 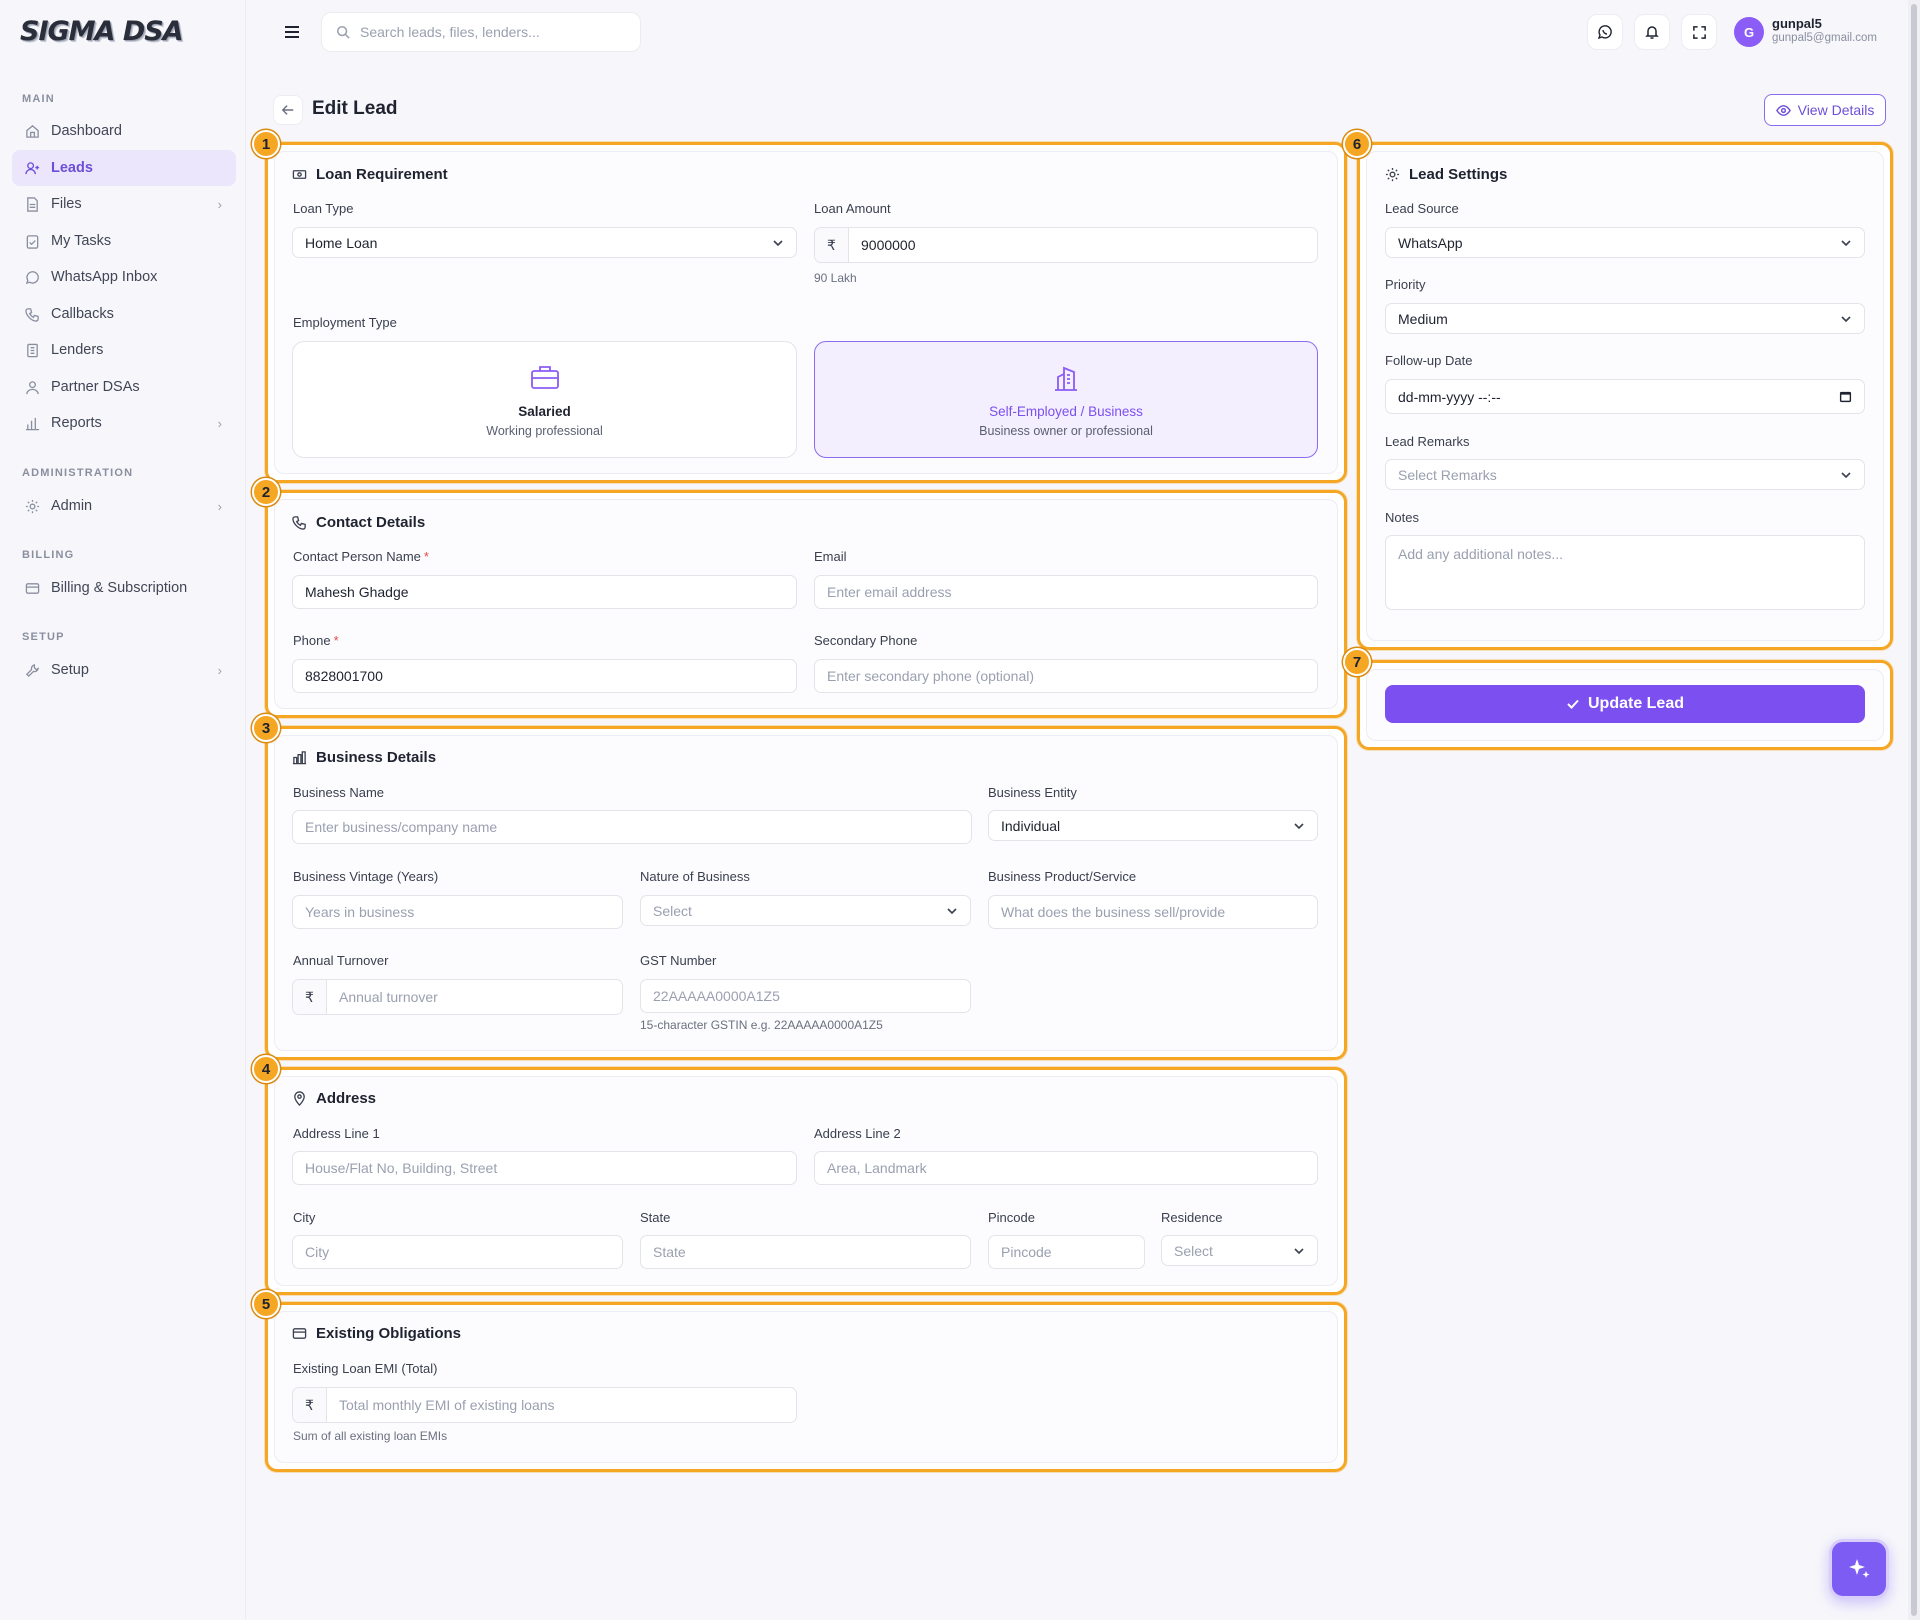 What do you see at coordinates (1797, 23) in the screenshot?
I see `user-name: gunpal5` at bounding box center [1797, 23].